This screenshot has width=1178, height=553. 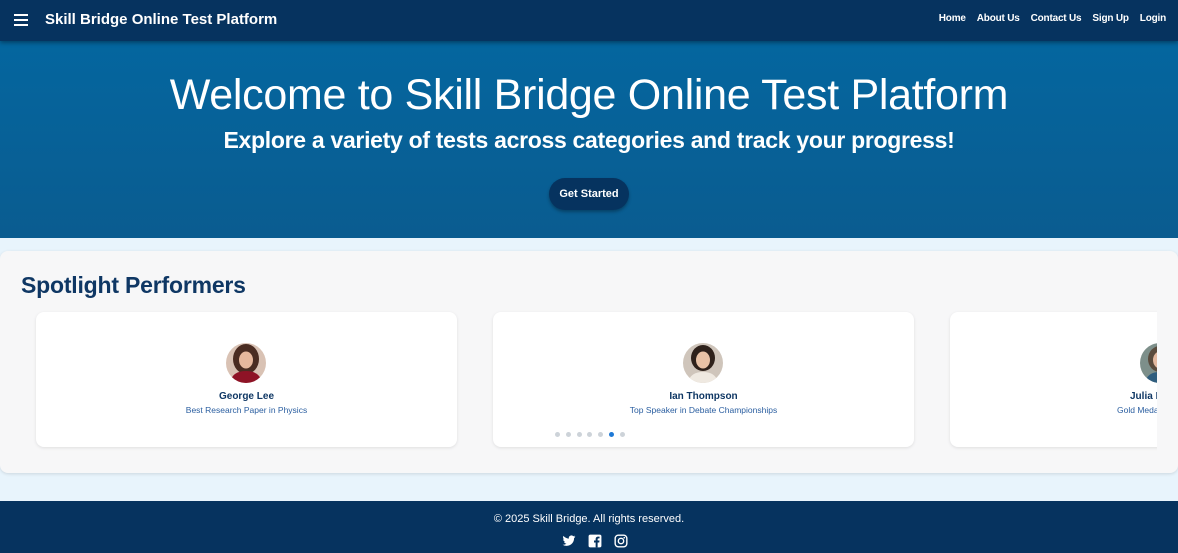 What do you see at coordinates (595, 541) in the screenshot?
I see `facebook-icon` at bounding box center [595, 541].